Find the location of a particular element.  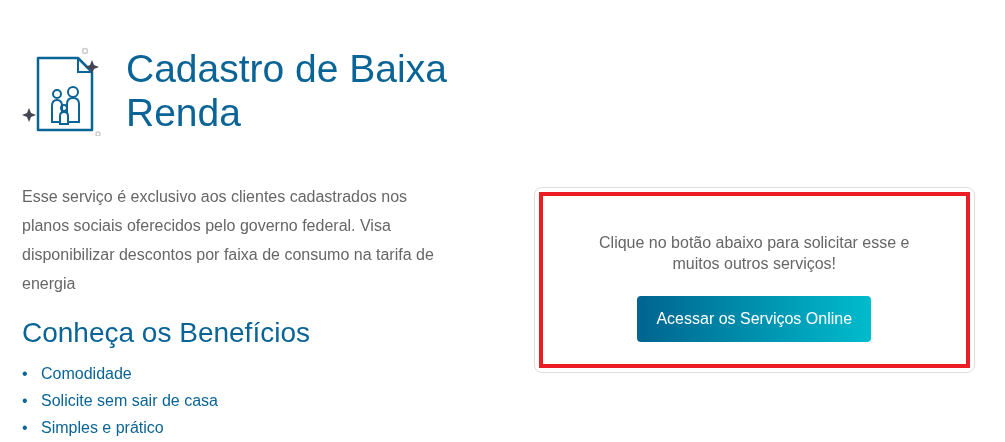

family-document-icon is located at coordinates (62, 91).